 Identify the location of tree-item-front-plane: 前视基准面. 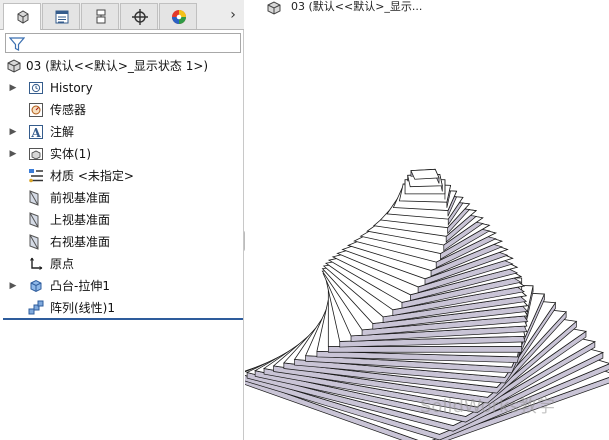
(122, 198).